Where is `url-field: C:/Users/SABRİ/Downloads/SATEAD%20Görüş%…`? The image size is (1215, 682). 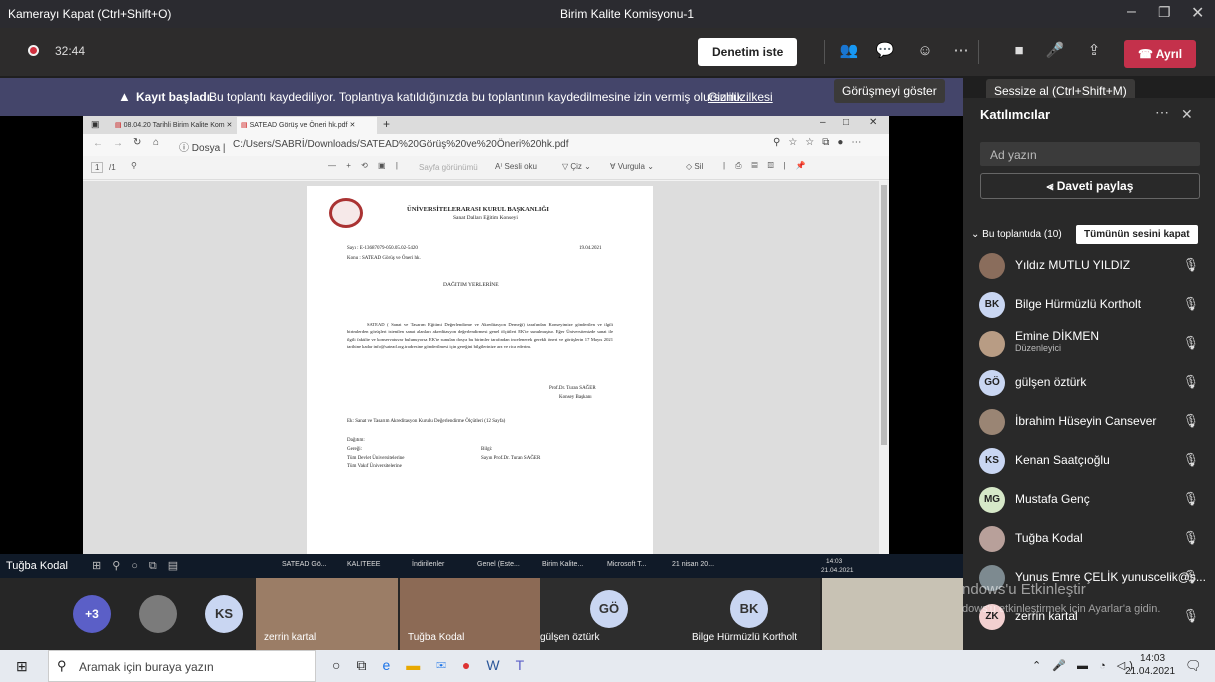 url-field: C:/Users/SABRİ/Downloads/SATEAD%20Görüş%… is located at coordinates (401, 144).